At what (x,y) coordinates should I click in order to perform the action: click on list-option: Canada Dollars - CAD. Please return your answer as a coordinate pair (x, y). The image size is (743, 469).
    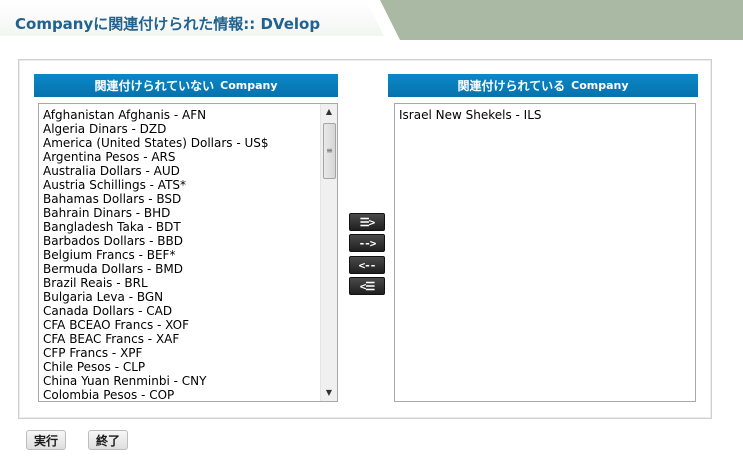
    Looking at the image, I should click on (179, 311).